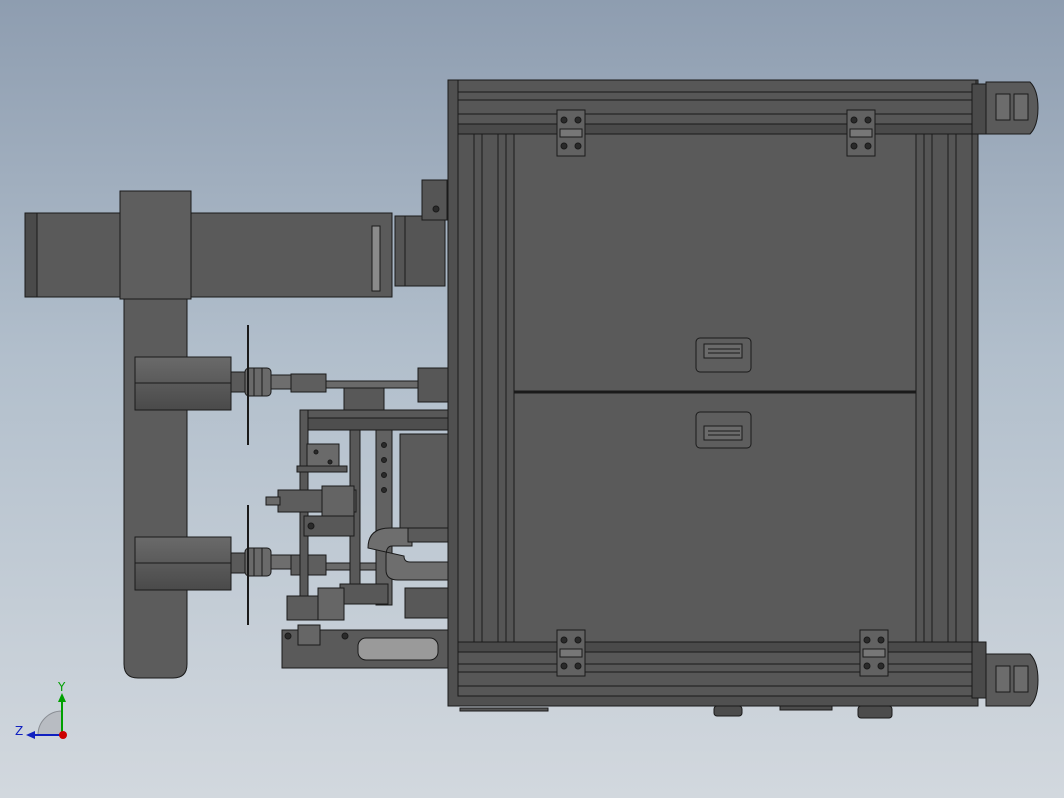  Describe the element at coordinates (723, 430) in the screenshot. I see `lower-door-handle` at that location.